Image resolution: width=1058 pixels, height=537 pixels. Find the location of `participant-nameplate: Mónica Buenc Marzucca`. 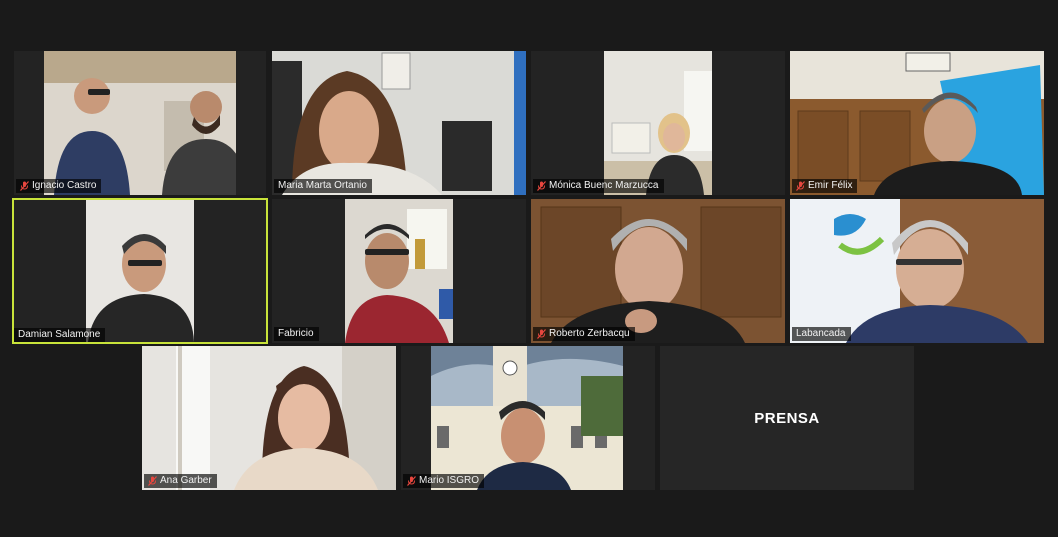

participant-nameplate: Mónica Buenc Marzucca is located at coordinates (598, 186).